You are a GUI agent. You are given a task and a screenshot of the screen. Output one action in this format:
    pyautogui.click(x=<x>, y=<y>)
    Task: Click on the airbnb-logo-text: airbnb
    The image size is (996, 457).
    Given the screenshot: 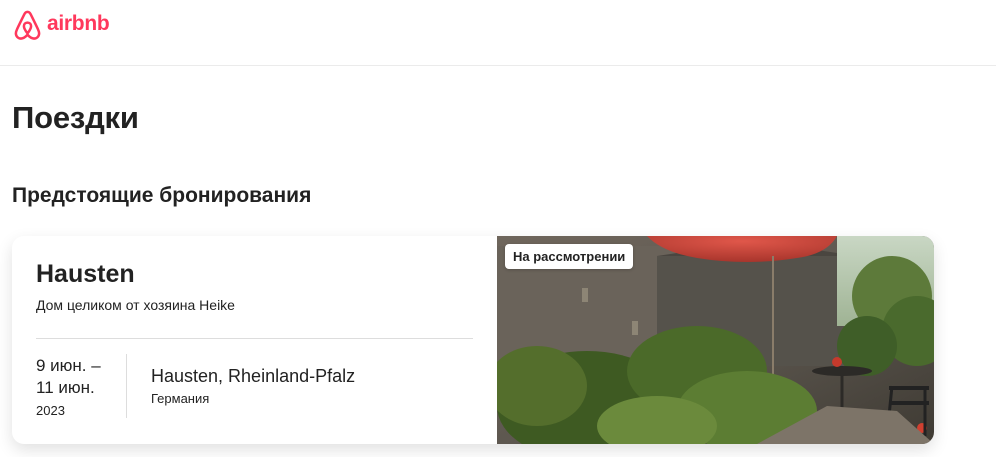 What is the action you would take?
    pyautogui.click(x=78, y=23)
    